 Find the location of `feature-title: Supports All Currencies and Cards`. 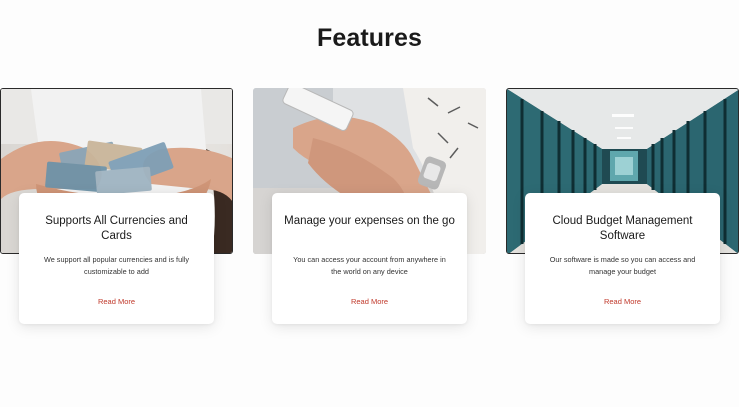

feature-title: Supports All Currencies and Cards is located at coordinates (116, 228).